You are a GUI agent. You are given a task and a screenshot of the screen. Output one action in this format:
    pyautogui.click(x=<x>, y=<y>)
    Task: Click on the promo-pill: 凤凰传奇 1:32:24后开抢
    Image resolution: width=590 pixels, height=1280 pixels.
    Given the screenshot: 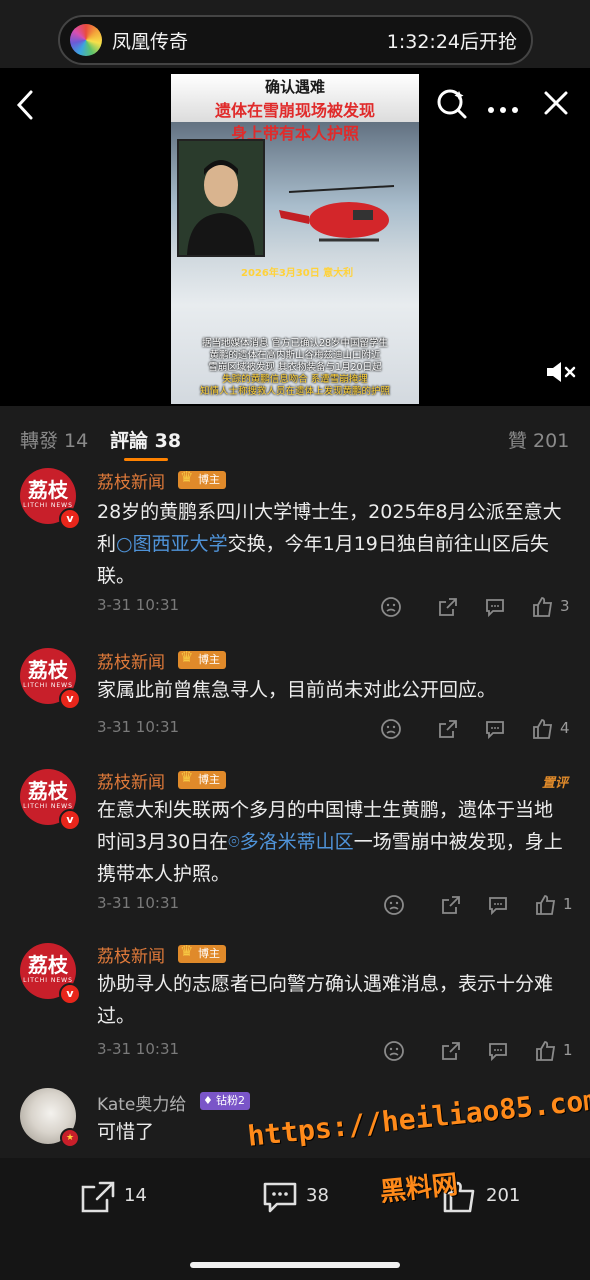 What is the action you would take?
    pyautogui.click(x=295, y=40)
    